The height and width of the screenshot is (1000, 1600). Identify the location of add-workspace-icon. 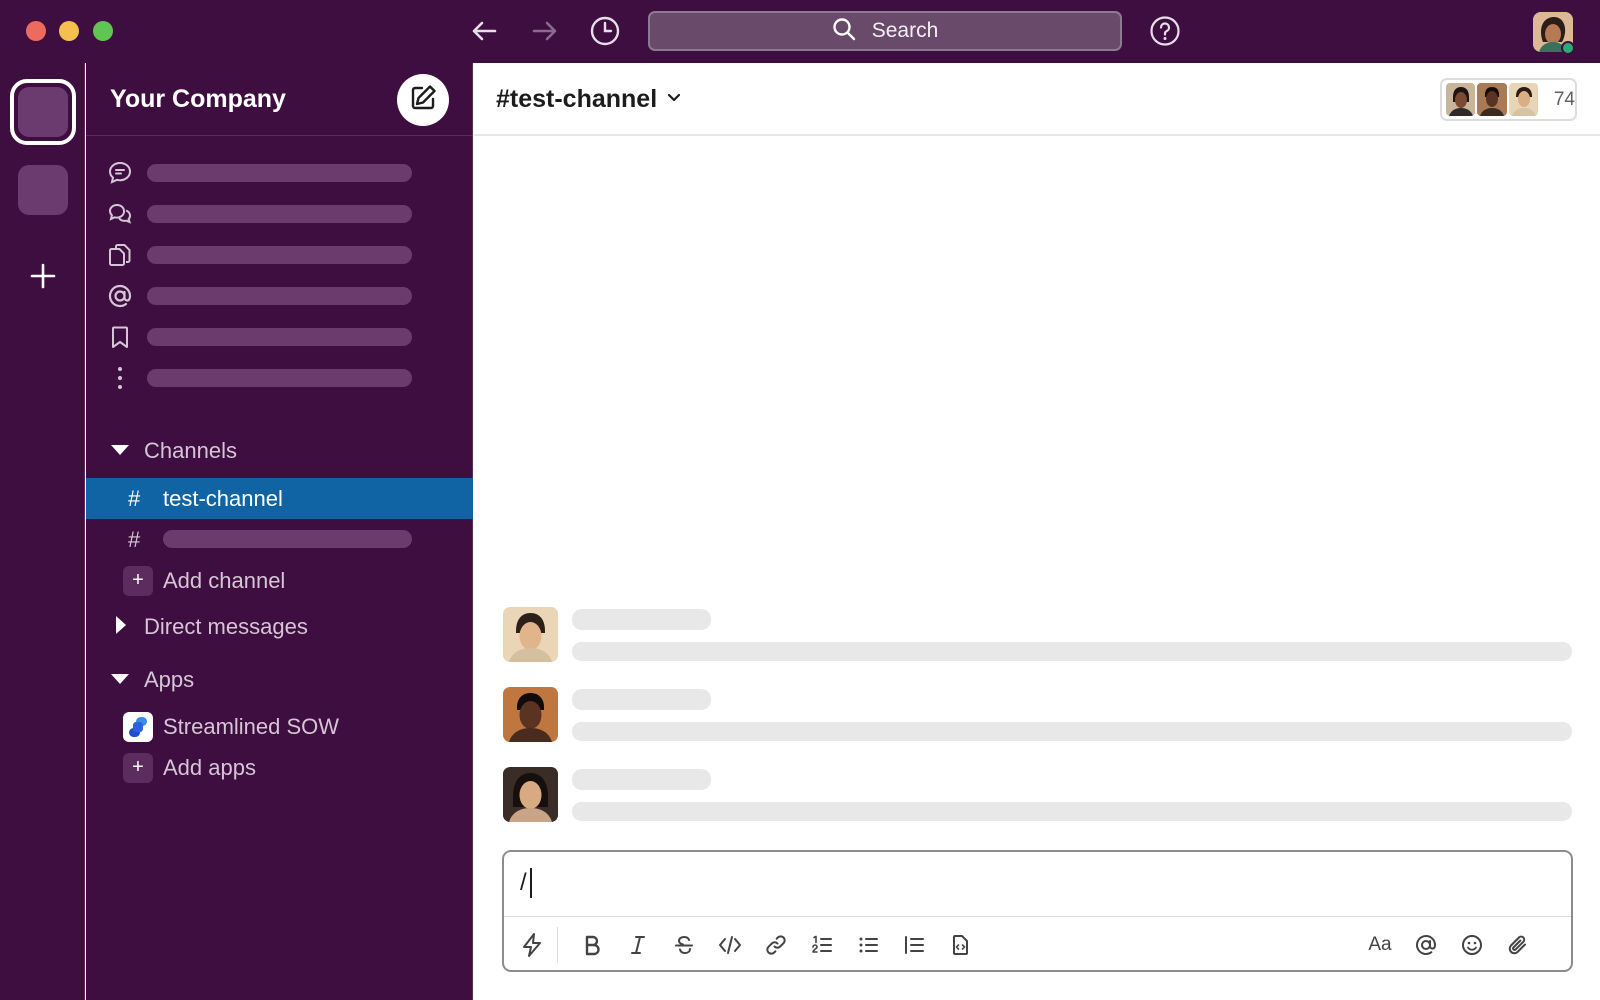
(43, 276).